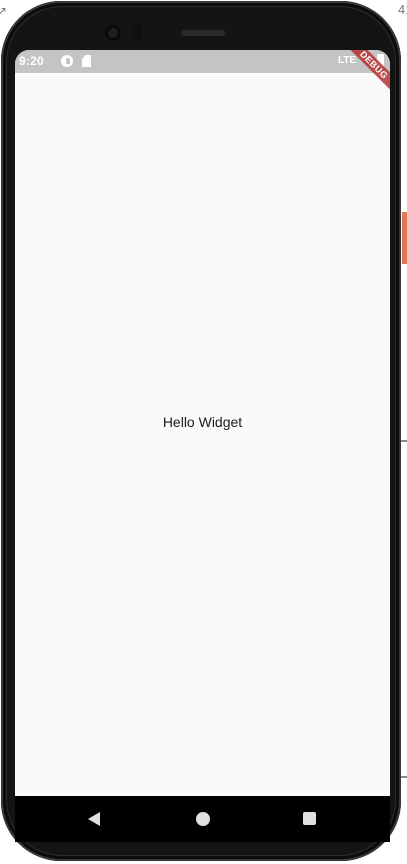  Describe the element at coordinates (202, 61) in the screenshot. I see `status-bar: 9:20 LTE` at that location.